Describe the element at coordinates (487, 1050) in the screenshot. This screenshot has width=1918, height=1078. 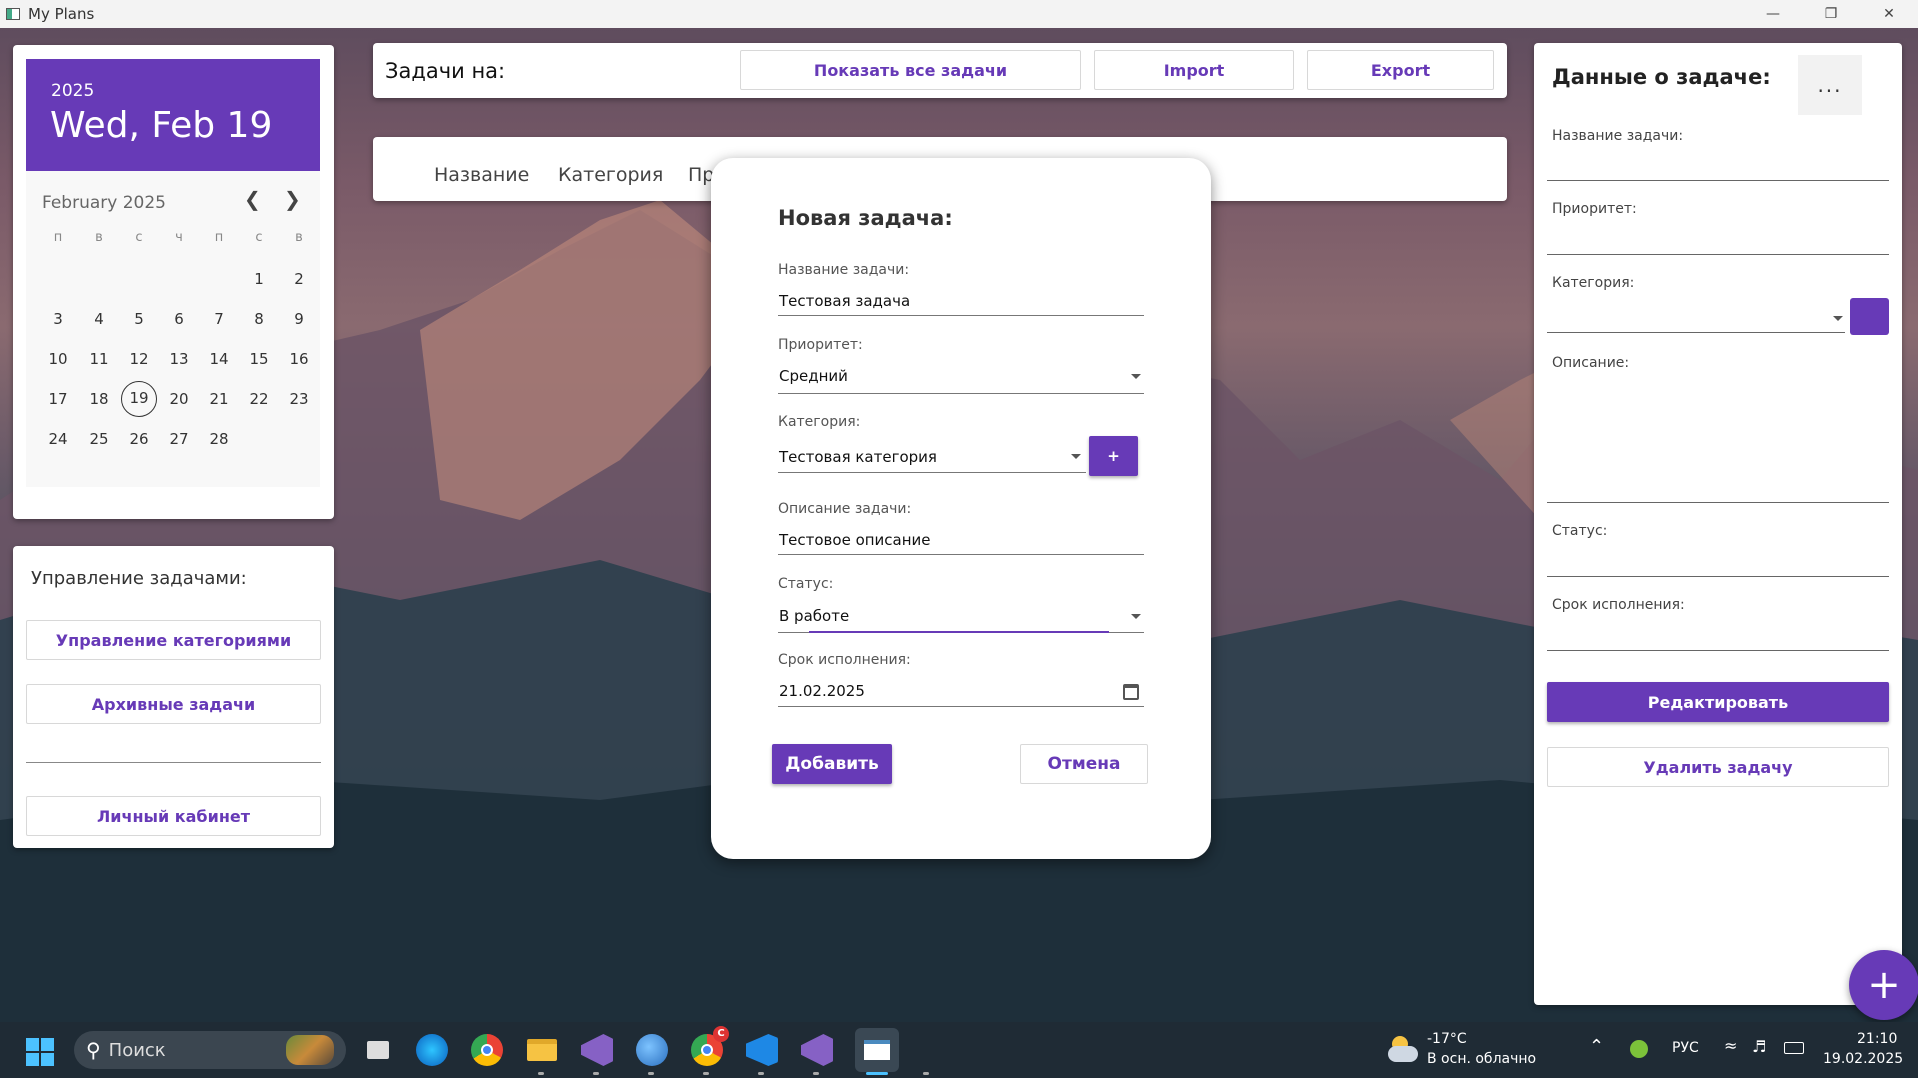
I see `chrome-icon` at that location.